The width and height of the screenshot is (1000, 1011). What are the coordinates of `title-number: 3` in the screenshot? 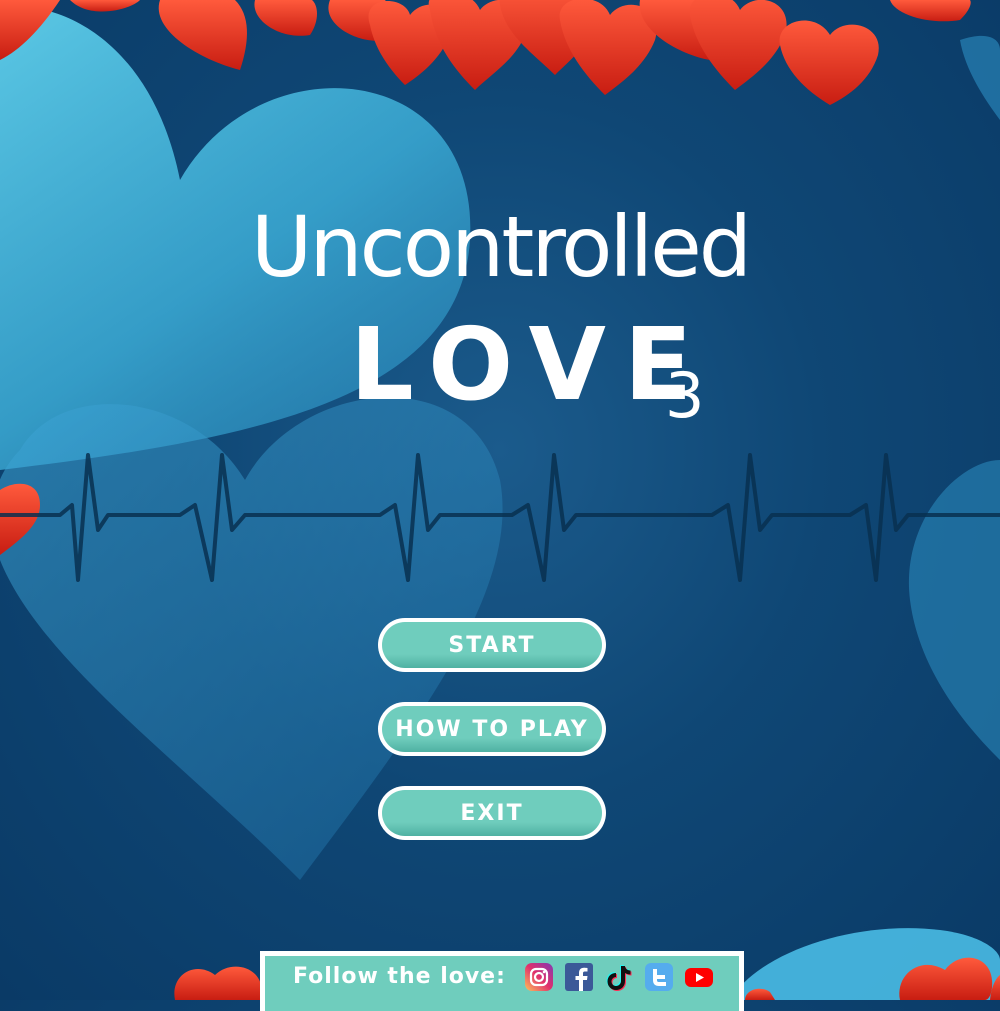 It's located at (685, 395).